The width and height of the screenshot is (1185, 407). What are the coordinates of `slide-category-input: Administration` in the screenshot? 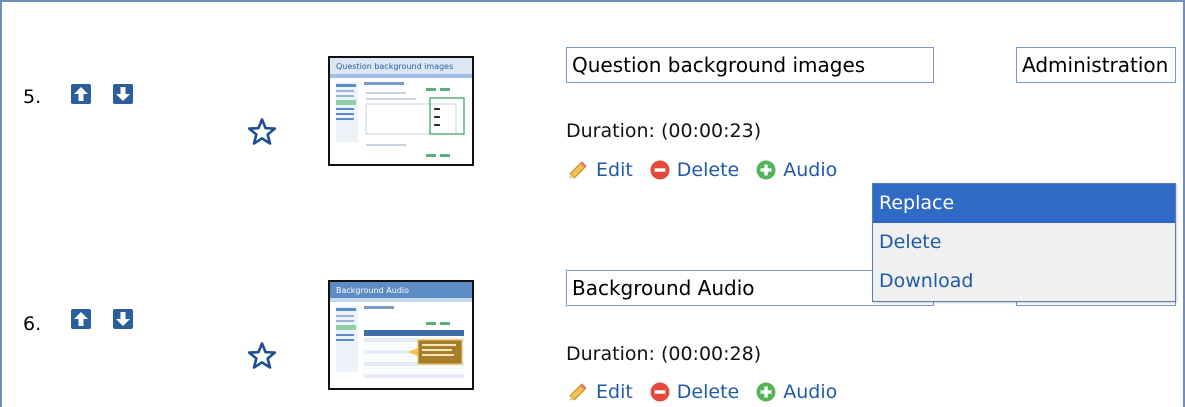 It's located at (1096, 65).